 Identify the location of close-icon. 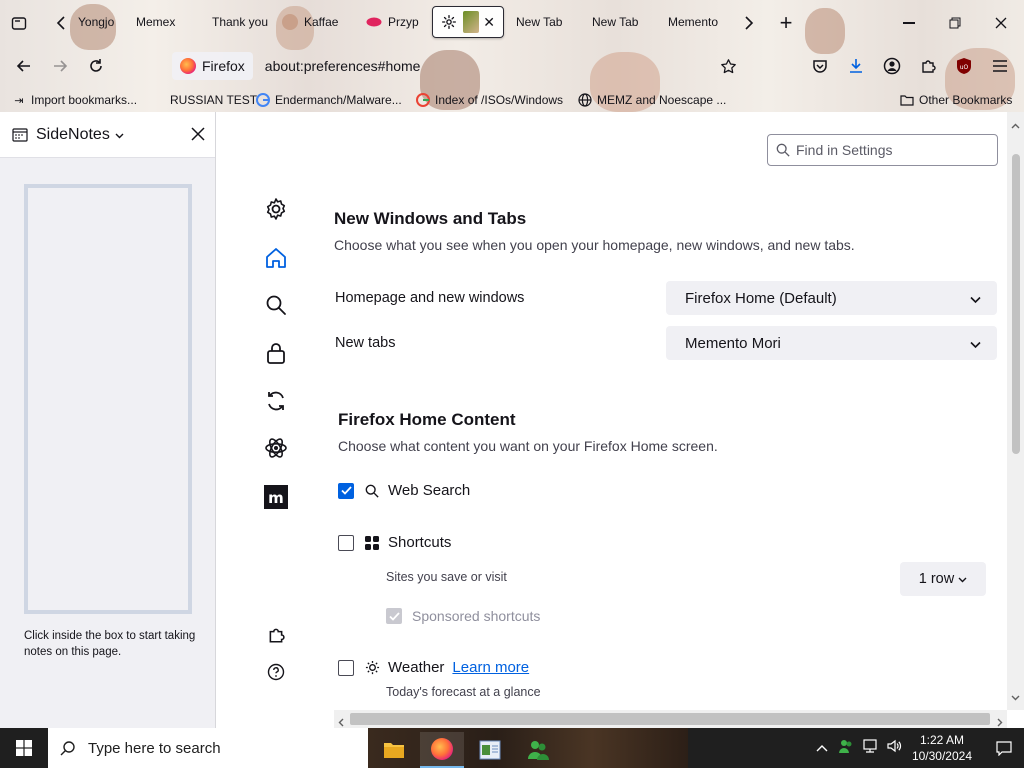
(198, 134).